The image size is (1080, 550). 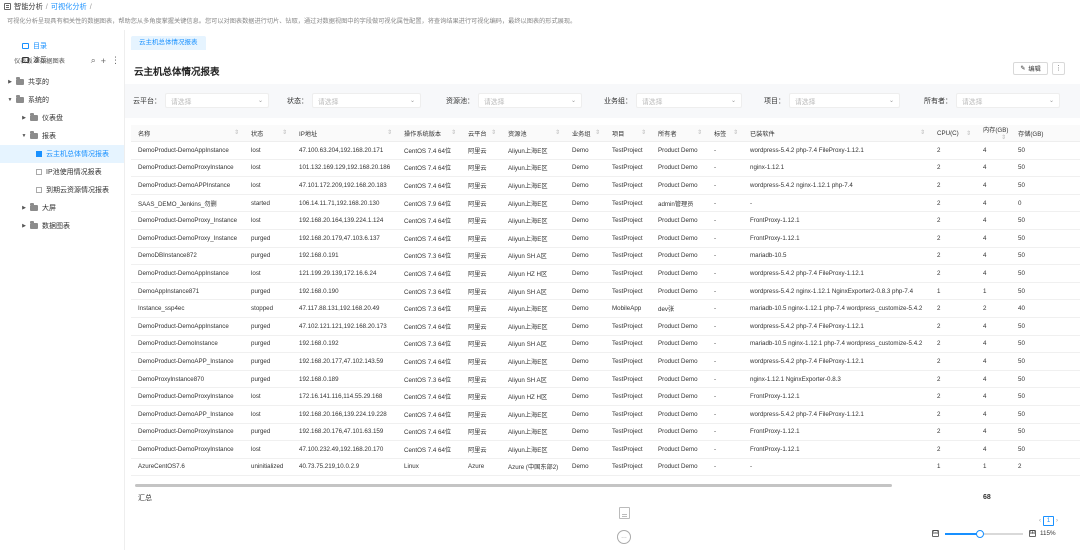 What do you see at coordinates (115, 60) in the screenshot?
I see `more-icon: ⋮` at bounding box center [115, 60].